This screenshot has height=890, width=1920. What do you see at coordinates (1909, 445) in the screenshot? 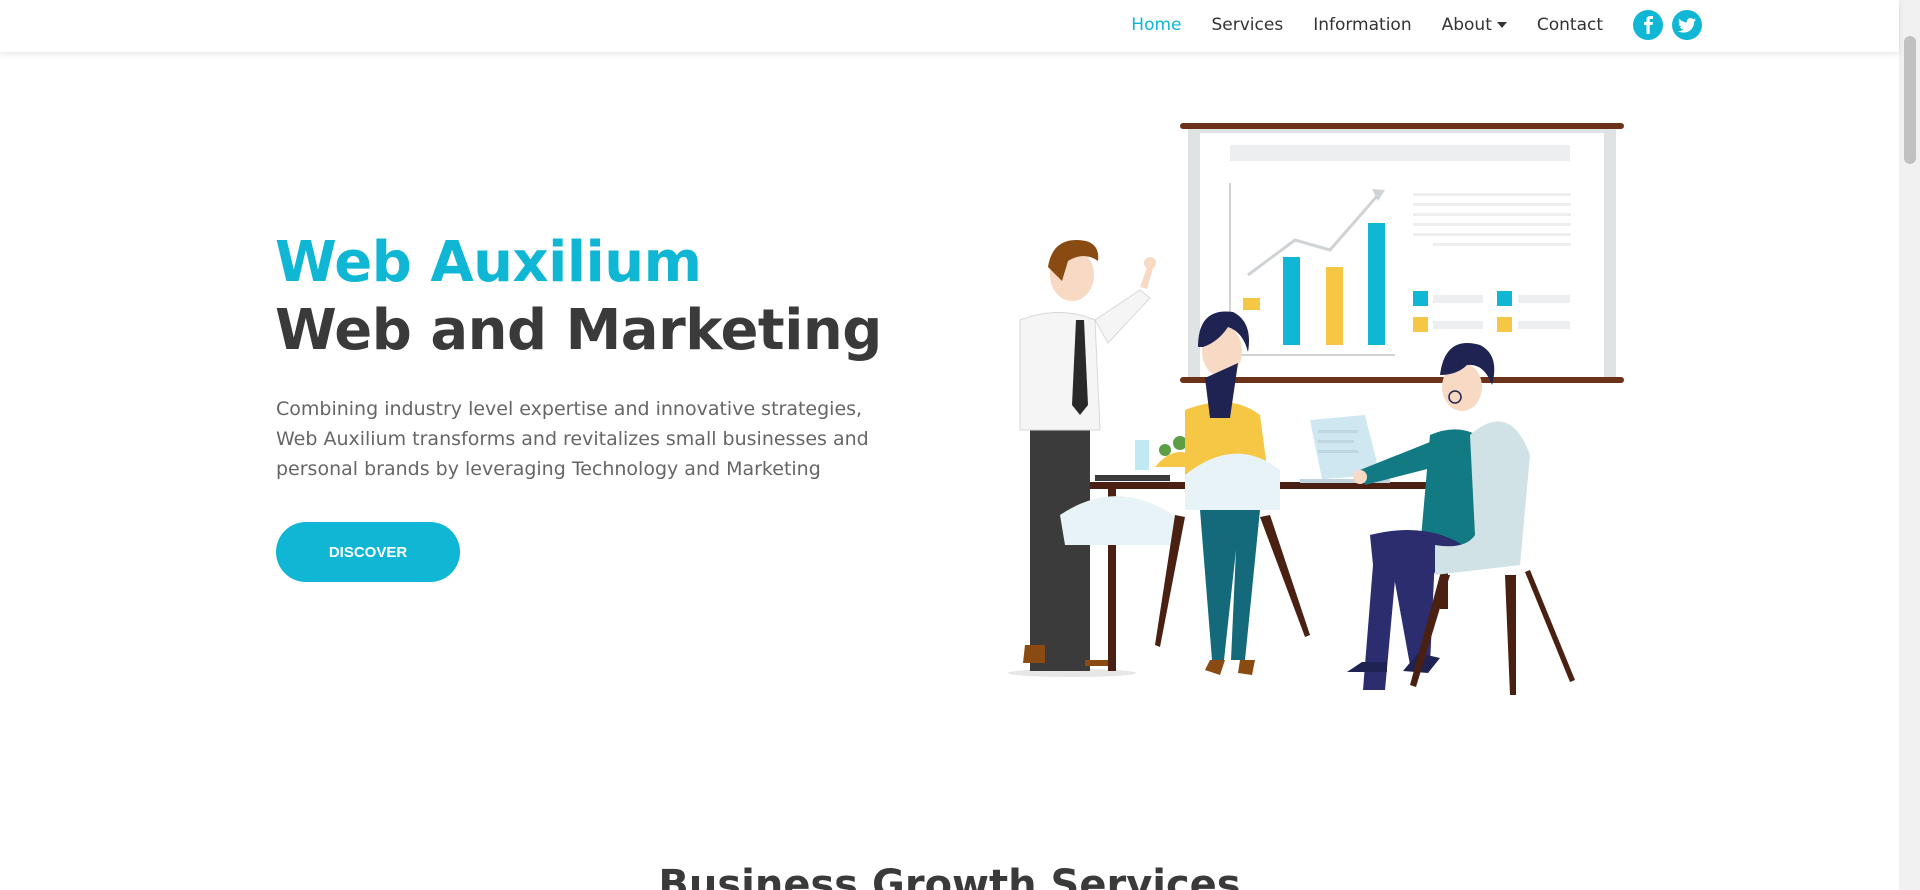
I see `scrollbar` at bounding box center [1909, 445].